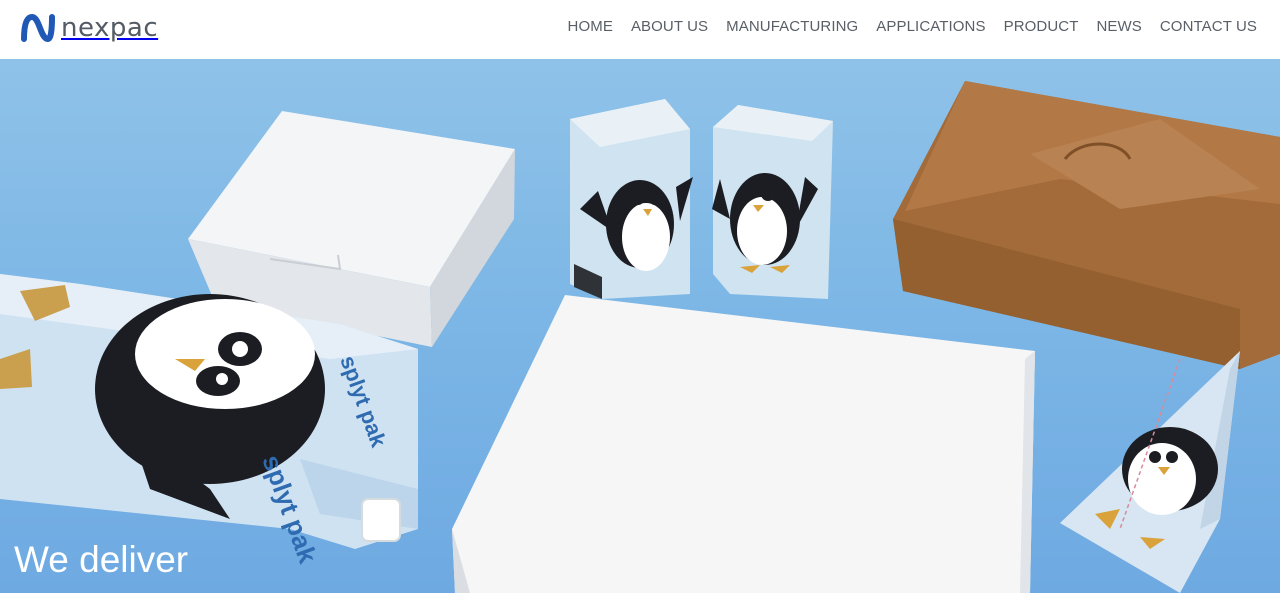 The width and height of the screenshot is (1280, 593). What do you see at coordinates (1086, 225) in the screenshot?
I see `kraft-takeaway-box` at bounding box center [1086, 225].